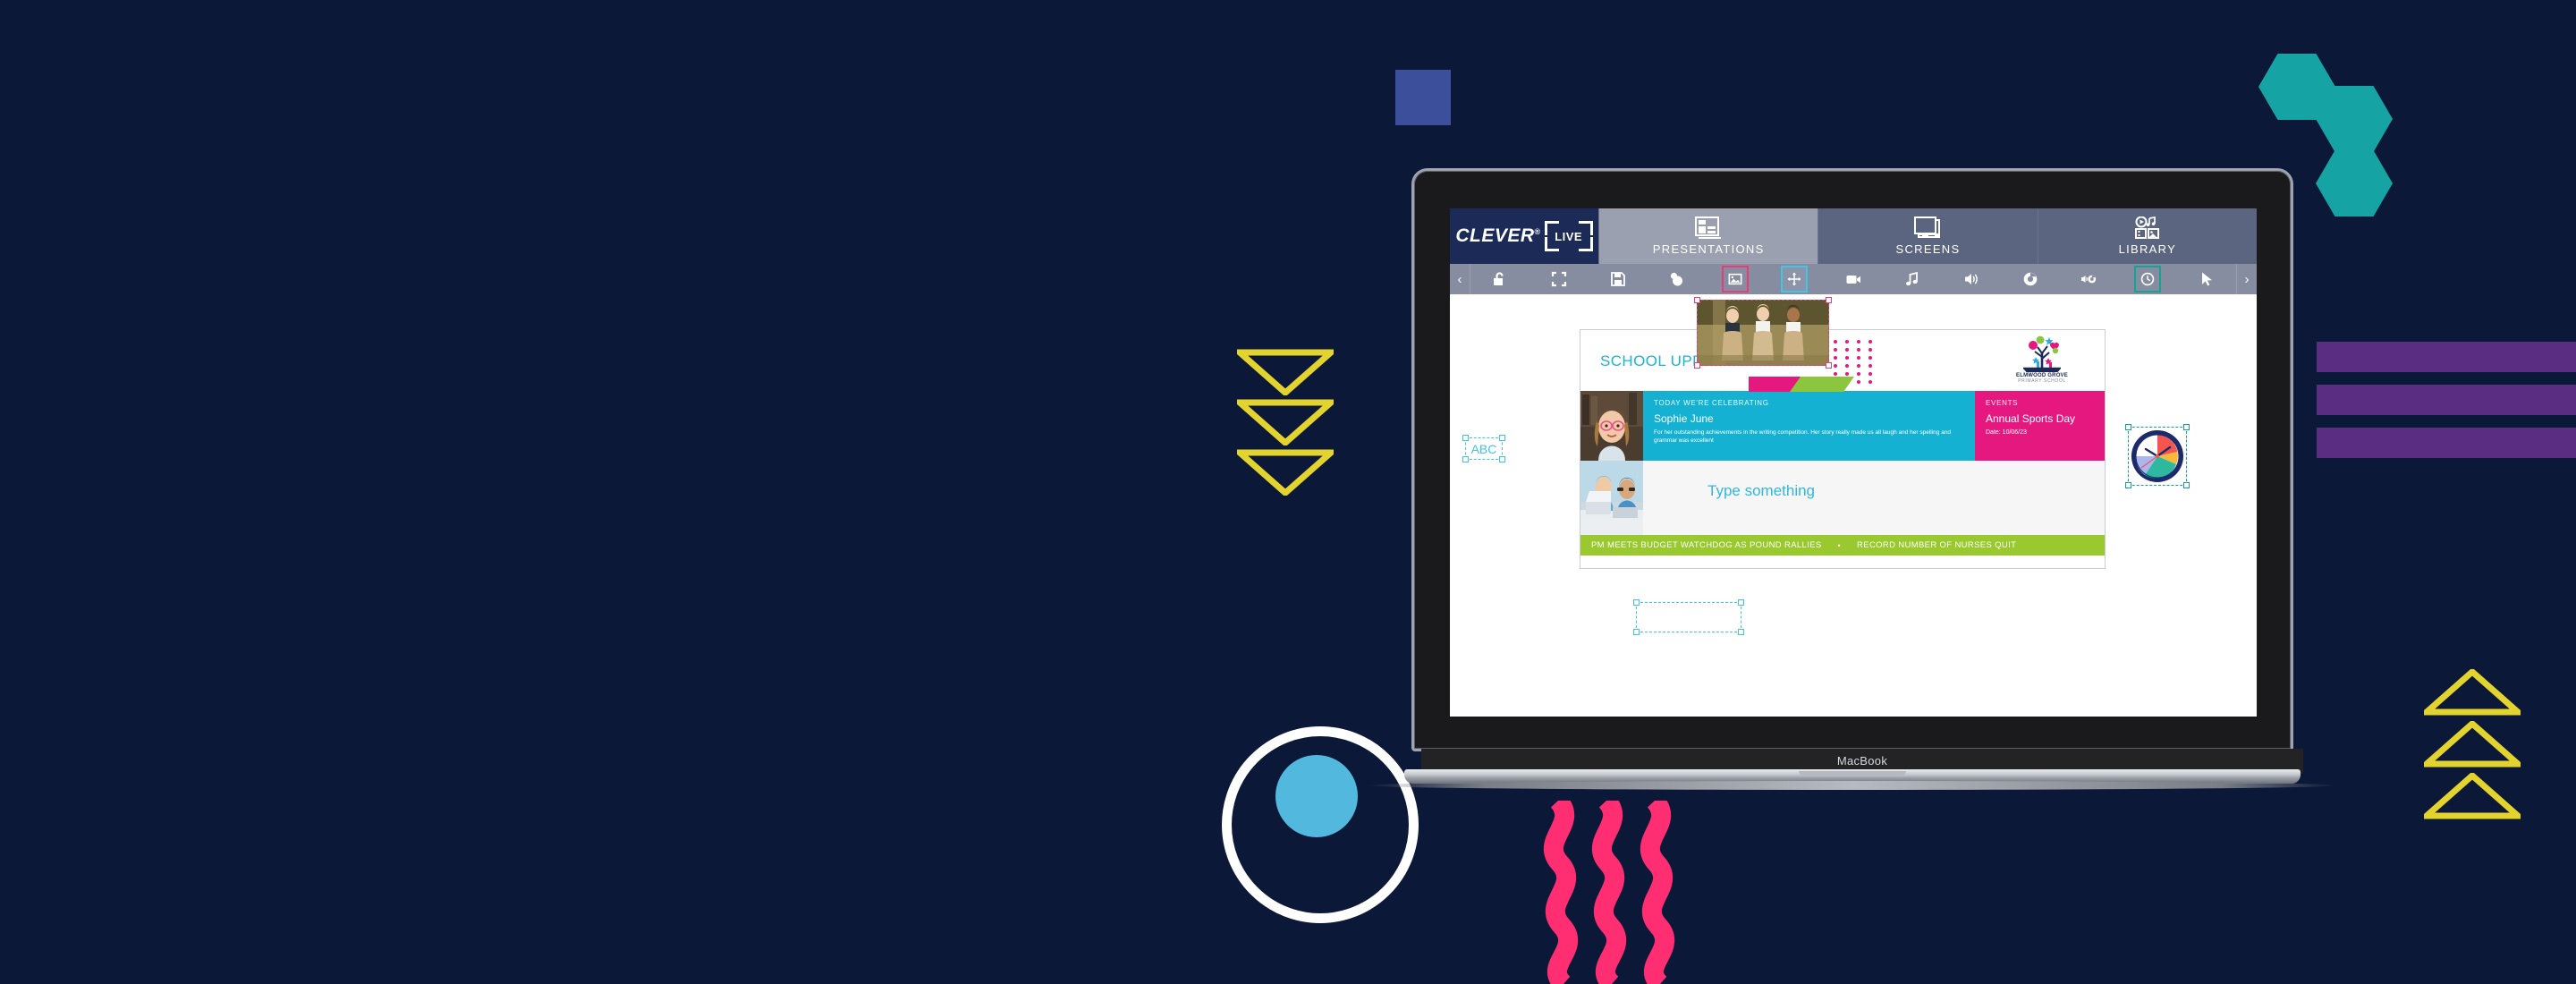 The height and width of the screenshot is (984, 2576). I want to click on events-date: Date: 10/06/23, so click(2006, 432).